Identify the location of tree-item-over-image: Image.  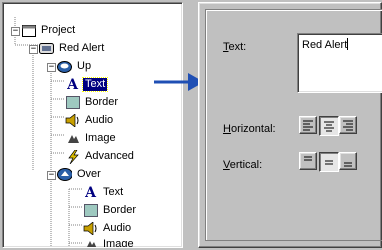
(109, 242).